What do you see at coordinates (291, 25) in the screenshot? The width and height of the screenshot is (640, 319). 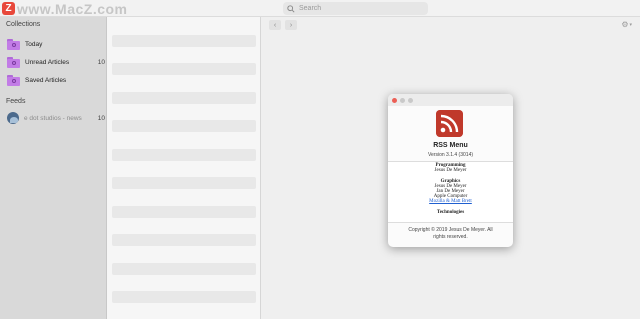 I see `forward-button: ›` at bounding box center [291, 25].